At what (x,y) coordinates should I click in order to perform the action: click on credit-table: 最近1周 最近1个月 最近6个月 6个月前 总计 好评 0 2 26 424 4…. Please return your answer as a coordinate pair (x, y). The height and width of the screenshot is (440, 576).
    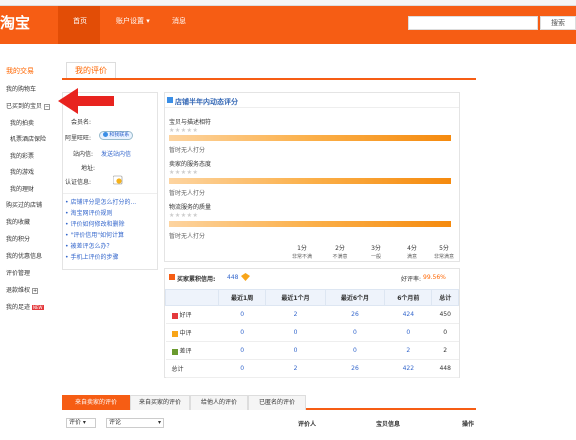
    Looking at the image, I should click on (312, 333).